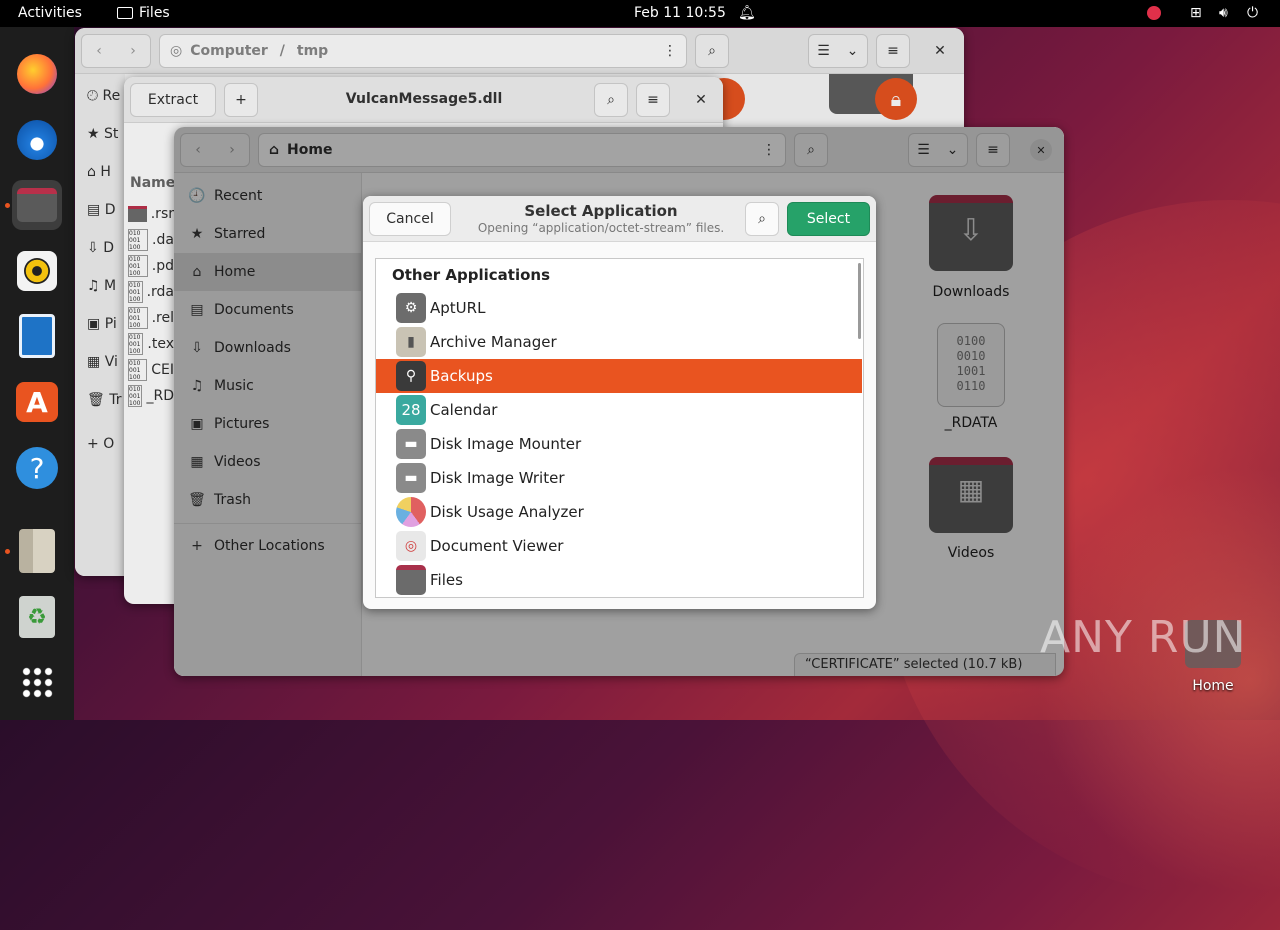  Describe the element at coordinates (149, 214) in the screenshot. I see `list-item: .rsr` at that location.